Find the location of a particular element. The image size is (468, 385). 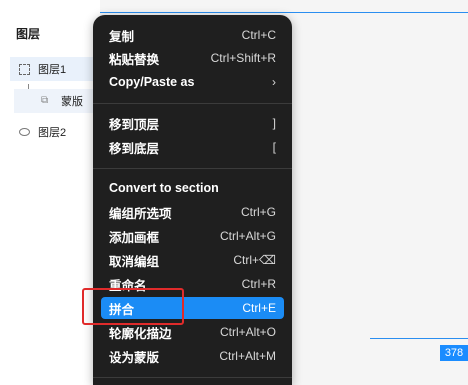

layer-item-2: 图层2 is located at coordinates (55, 132).